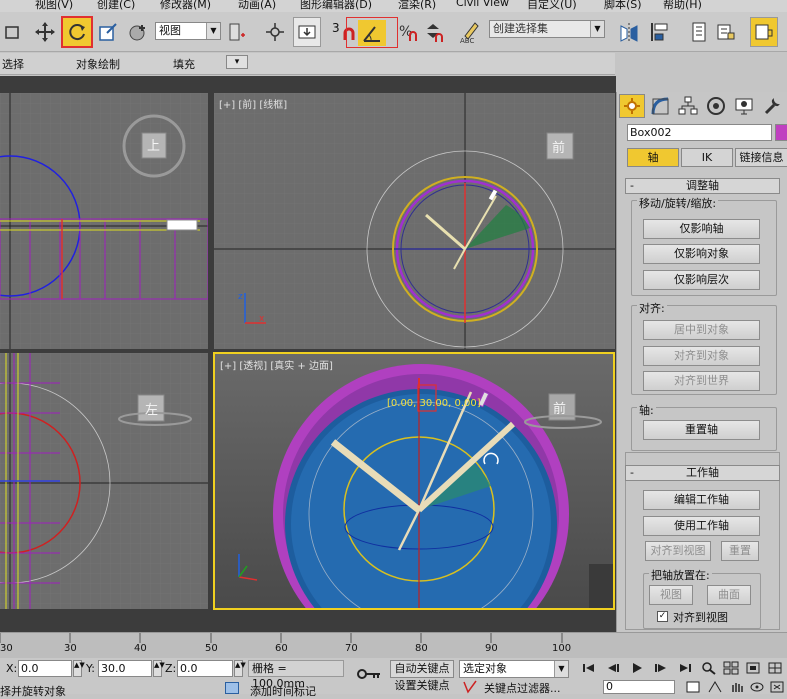  I want to click on menu-view: 视图(V), so click(54, 6).